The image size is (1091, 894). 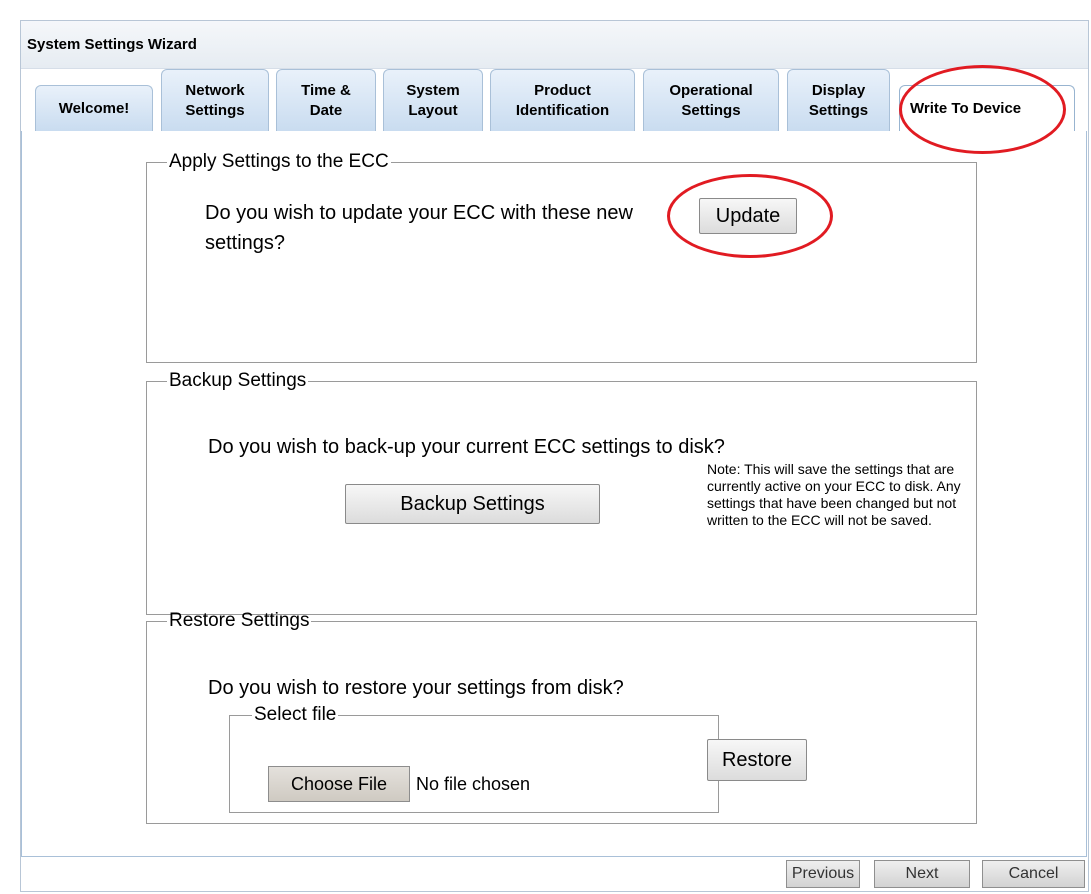 I want to click on tab-system-layout: System Layout, so click(x=433, y=100).